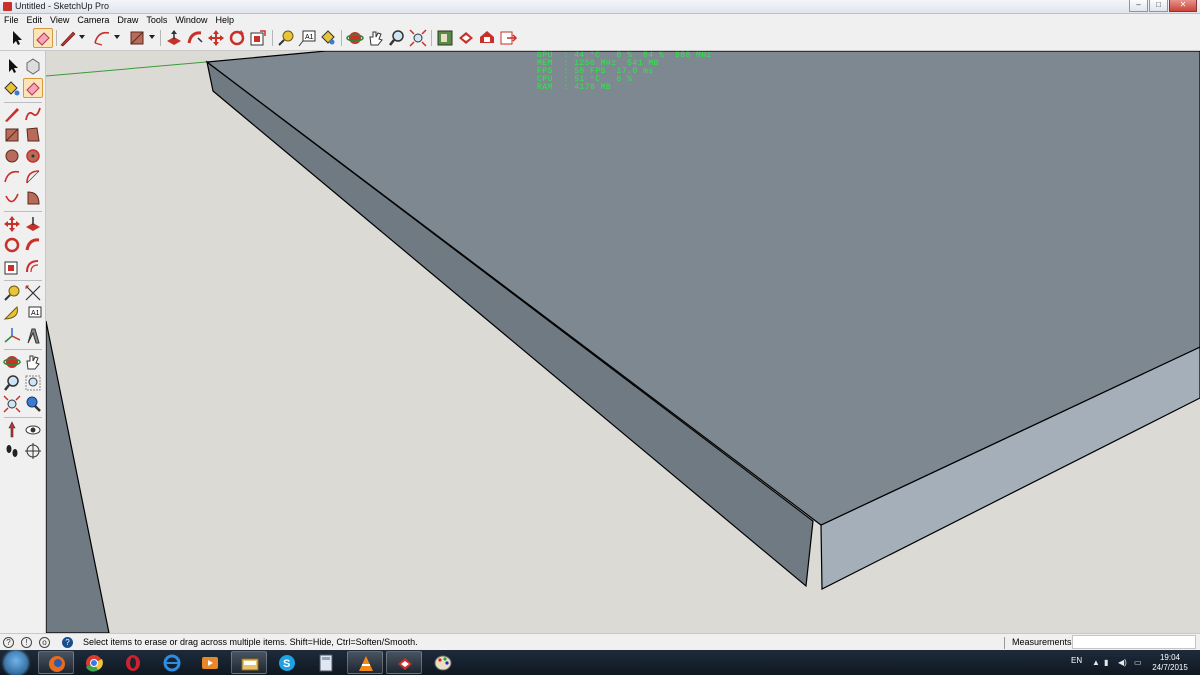 This screenshot has height=675, width=1200. What do you see at coordinates (1158, 6) in the screenshot?
I see `maximize-button: □` at bounding box center [1158, 6].